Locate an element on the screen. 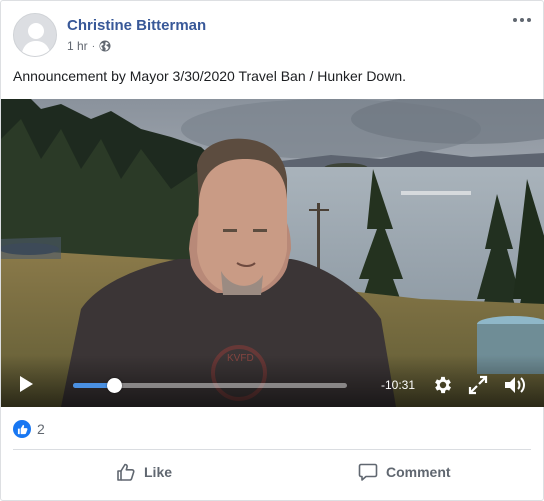  comment-icon is located at coordinates (368, 472).